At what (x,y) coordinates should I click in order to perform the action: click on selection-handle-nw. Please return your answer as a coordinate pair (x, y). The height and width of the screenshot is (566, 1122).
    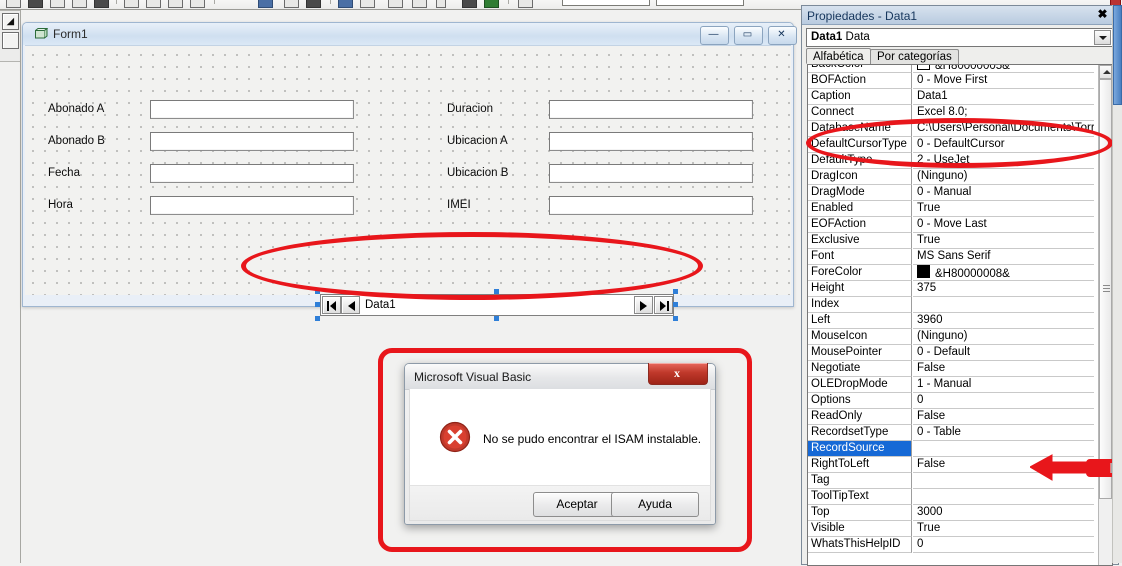
    Looking at the image, I should click on (317, 291).